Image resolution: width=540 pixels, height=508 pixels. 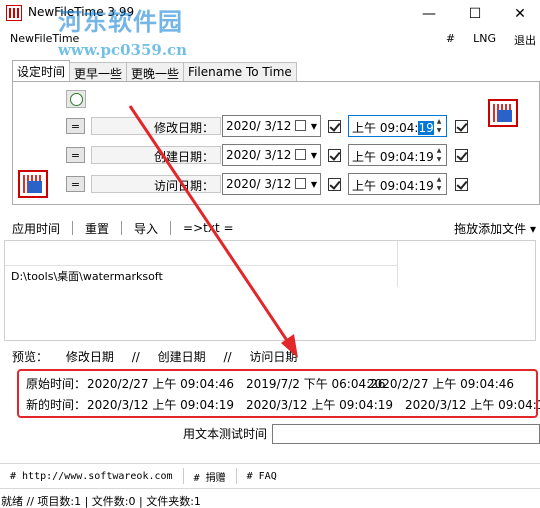 What do you see at coordinates (146, 228) in the screenshot?
I see `import-button: 导入` at bounding box center [146, 228].